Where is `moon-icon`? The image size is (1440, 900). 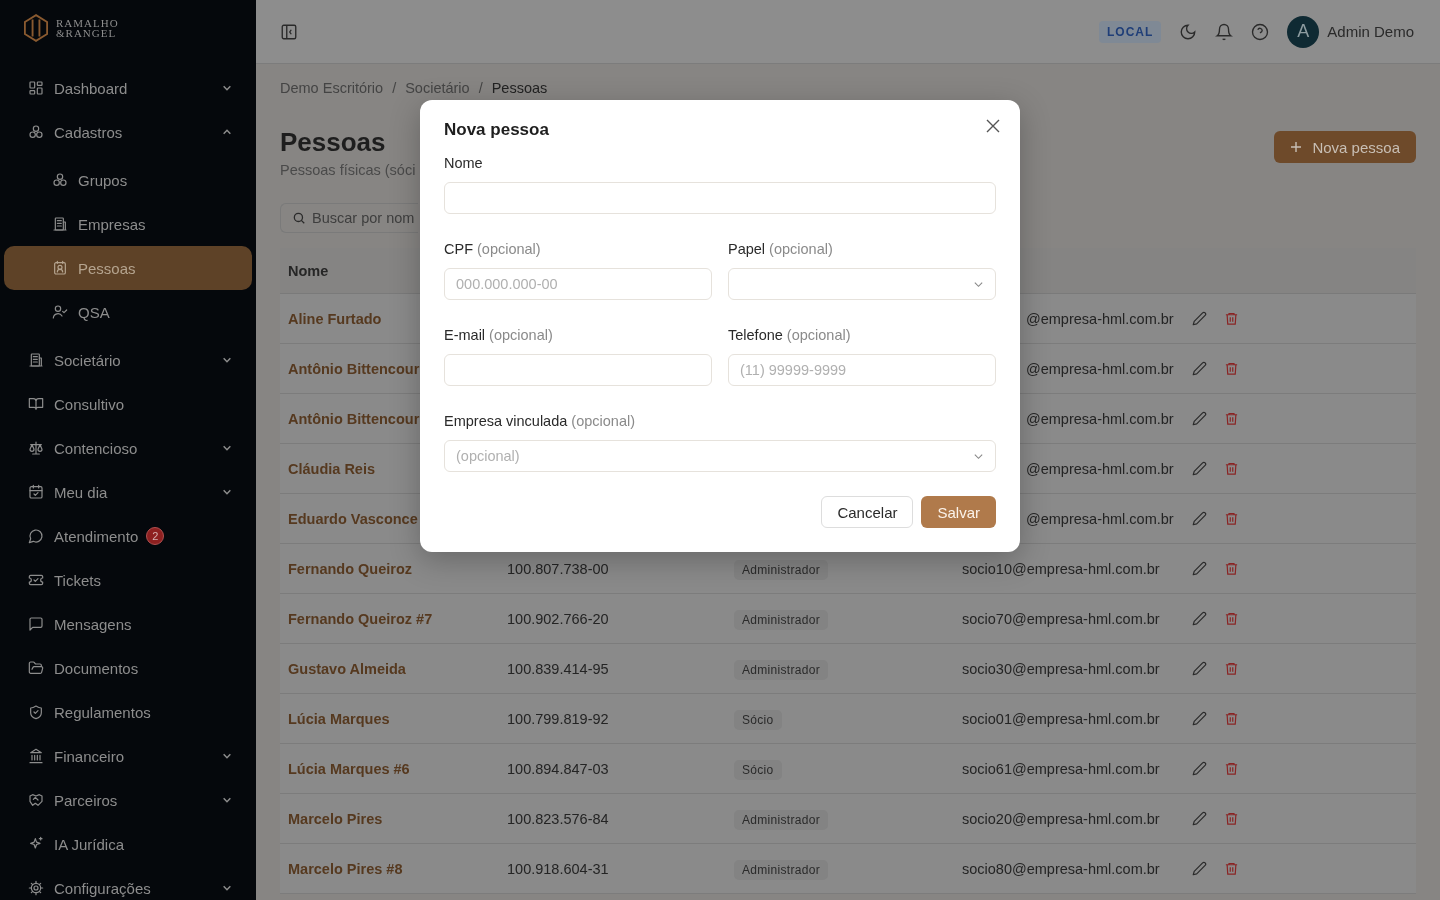 moon-icon is located at coordinates (1188, 31).